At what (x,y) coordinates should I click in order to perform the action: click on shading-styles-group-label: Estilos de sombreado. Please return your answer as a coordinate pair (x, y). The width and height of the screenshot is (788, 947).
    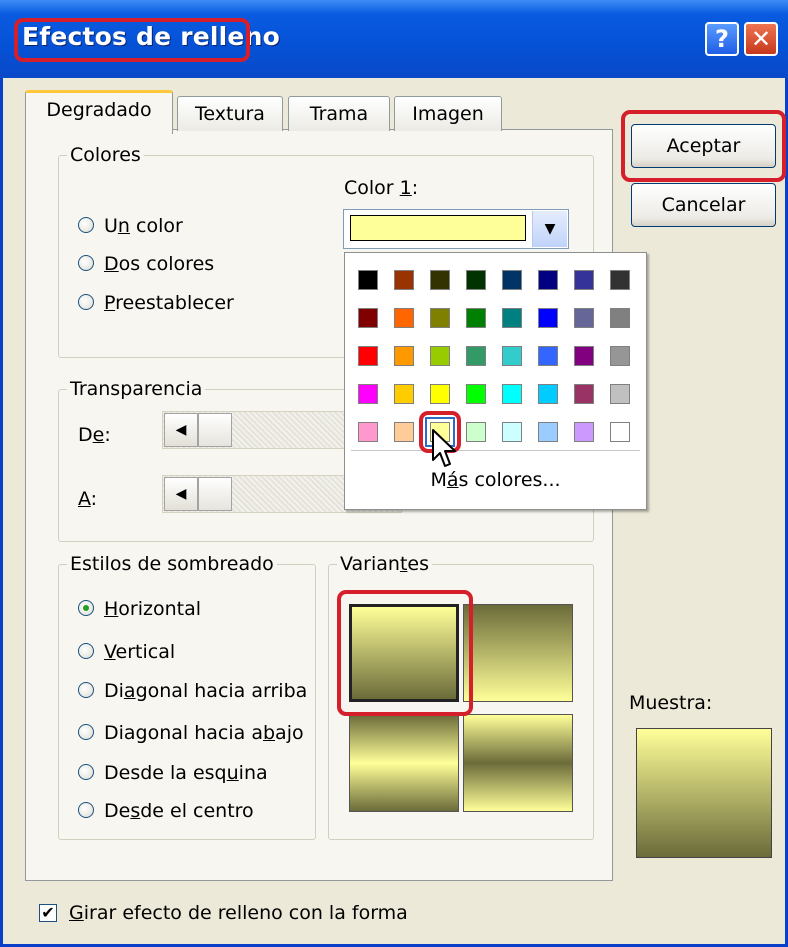
    Looking at the image, I should click on (172, 564).